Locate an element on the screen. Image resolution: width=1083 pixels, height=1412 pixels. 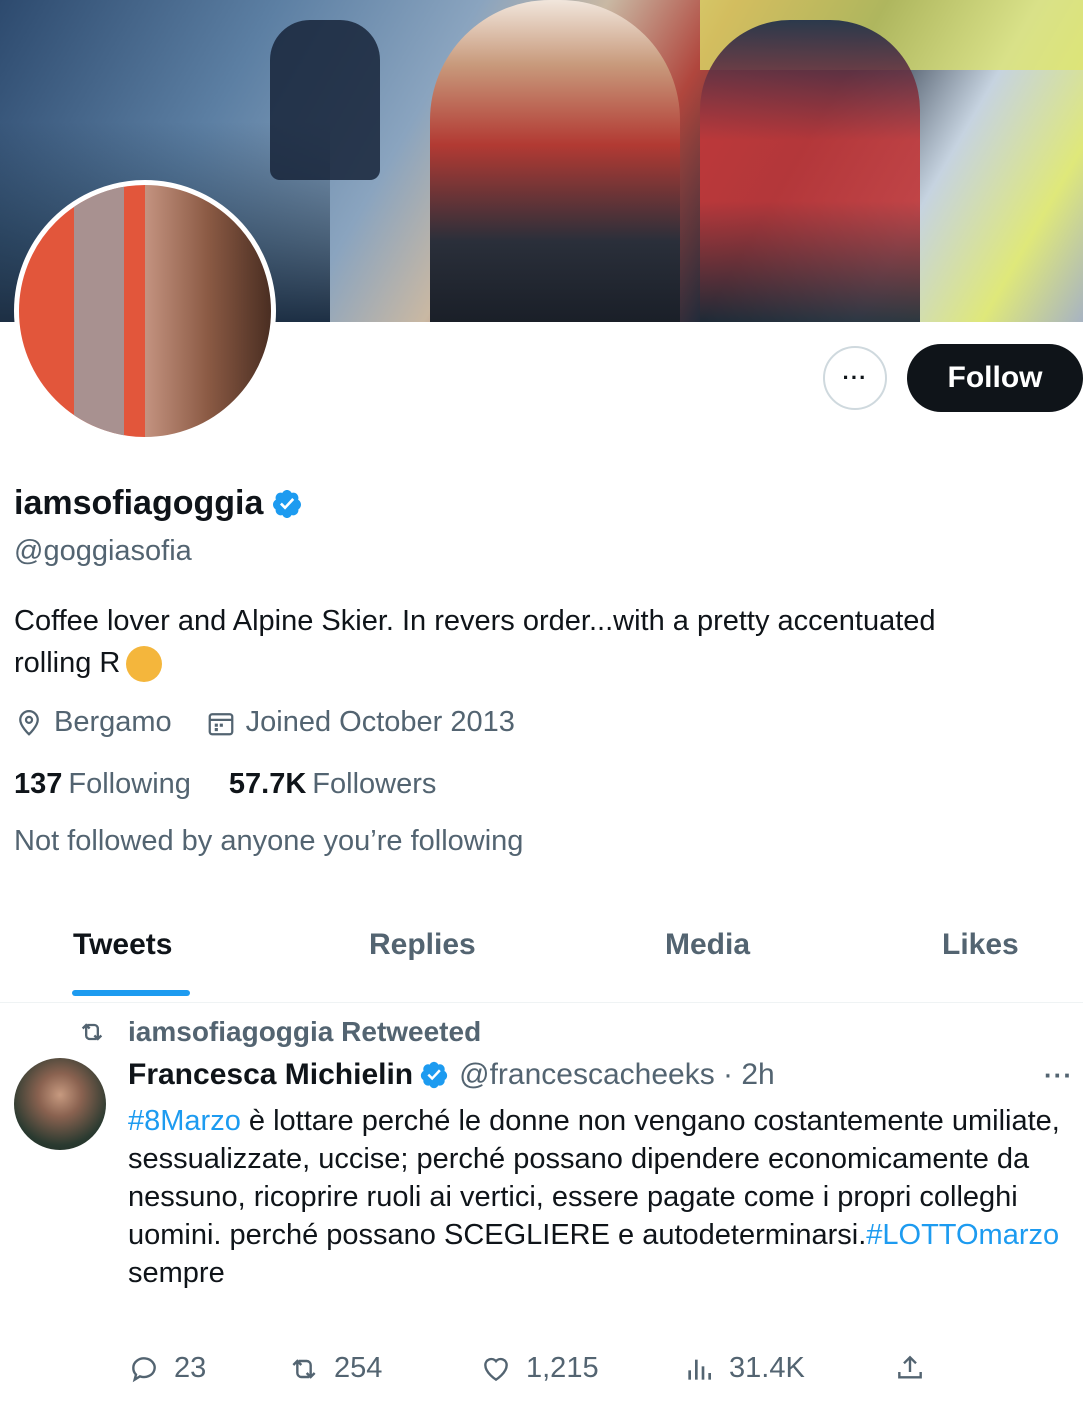
views-chart-icon is located at coordinates (699, 1369).